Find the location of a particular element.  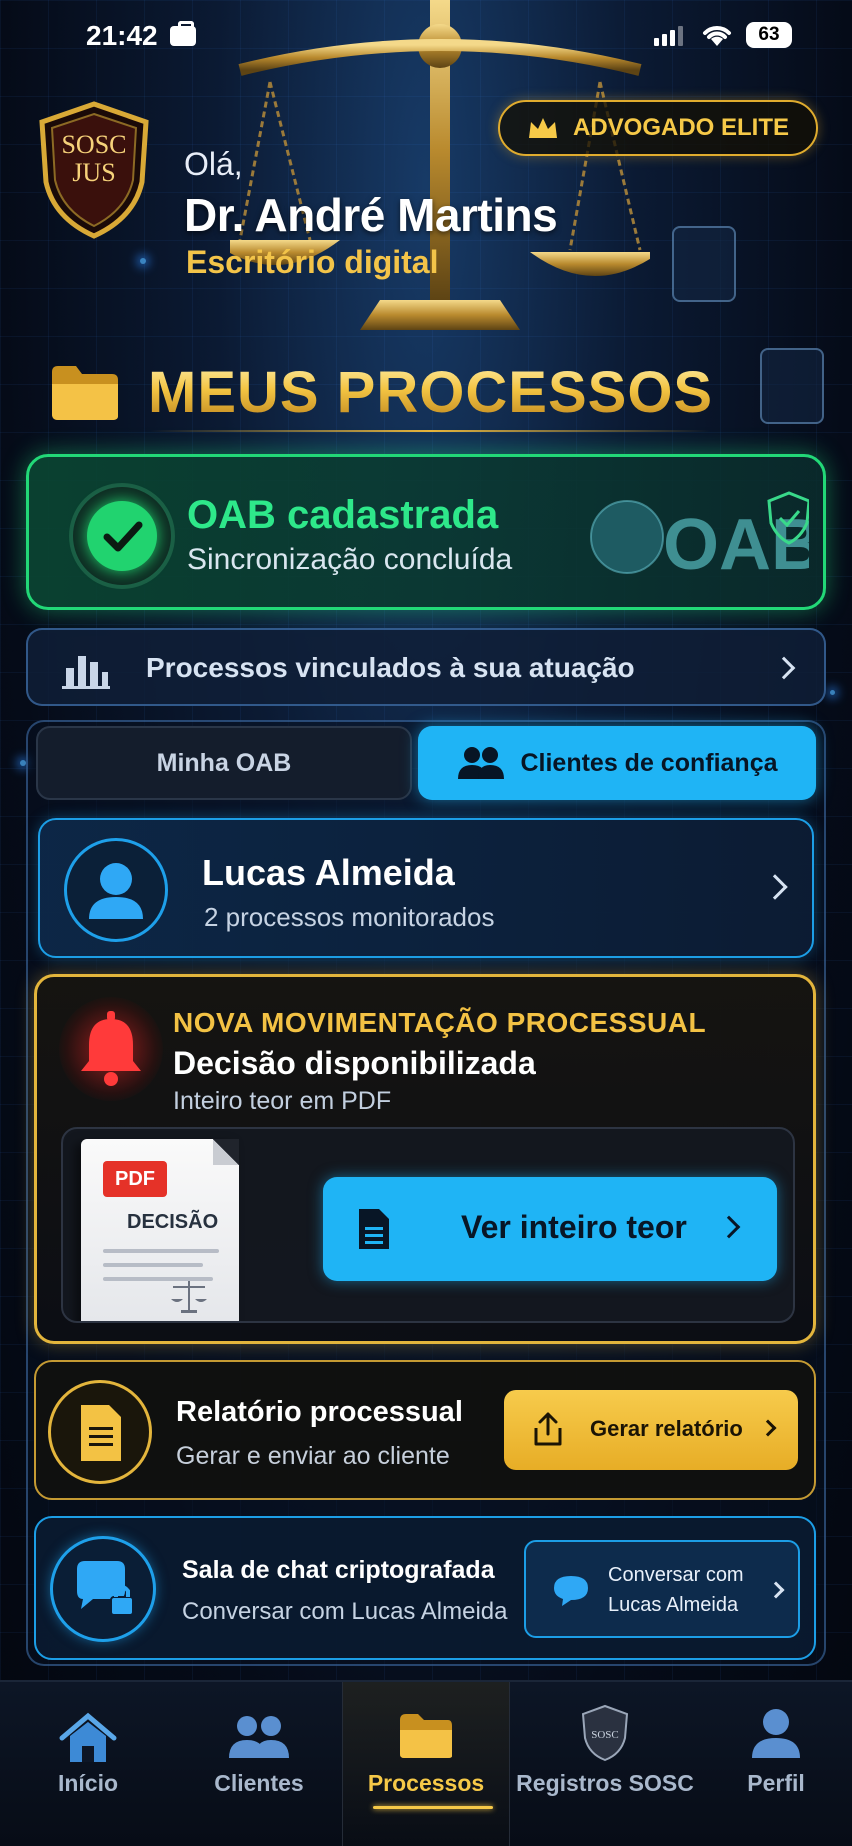

oab-logo: OAB is located at coordinates (699, 537).